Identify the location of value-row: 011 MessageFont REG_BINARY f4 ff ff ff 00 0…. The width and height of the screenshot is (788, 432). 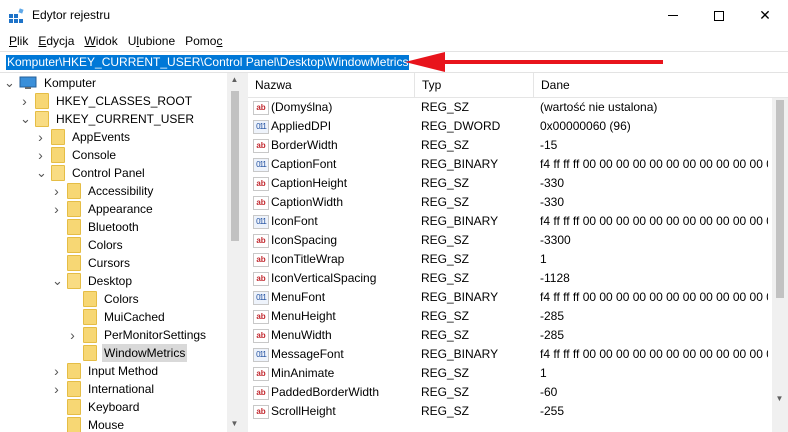
(509, 354).